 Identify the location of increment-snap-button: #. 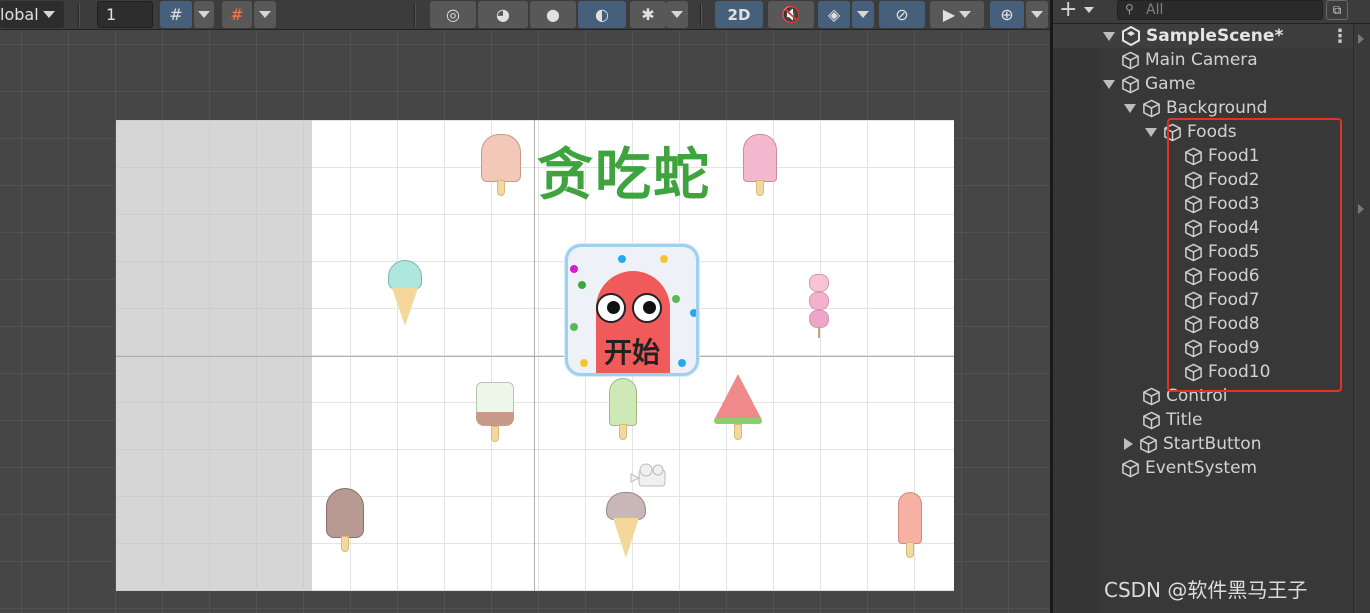
(237, 14).